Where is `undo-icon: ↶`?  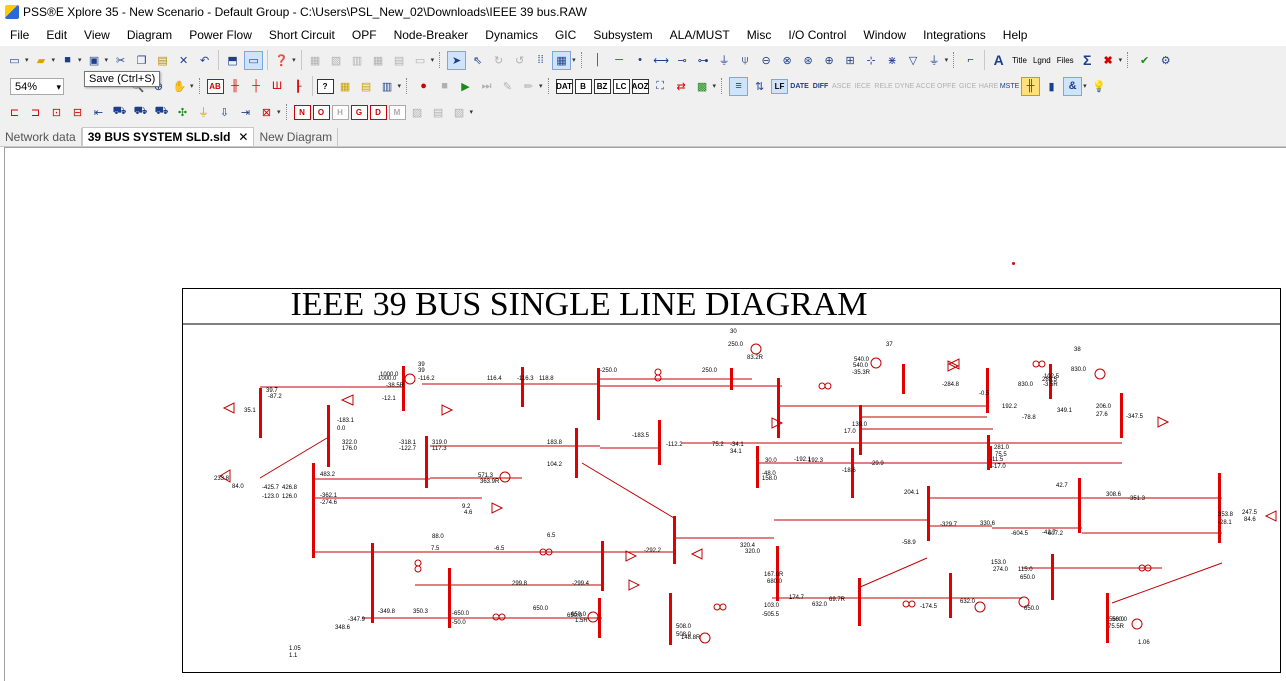
undo-icon: ↶ is located at coordinates (204, 60).